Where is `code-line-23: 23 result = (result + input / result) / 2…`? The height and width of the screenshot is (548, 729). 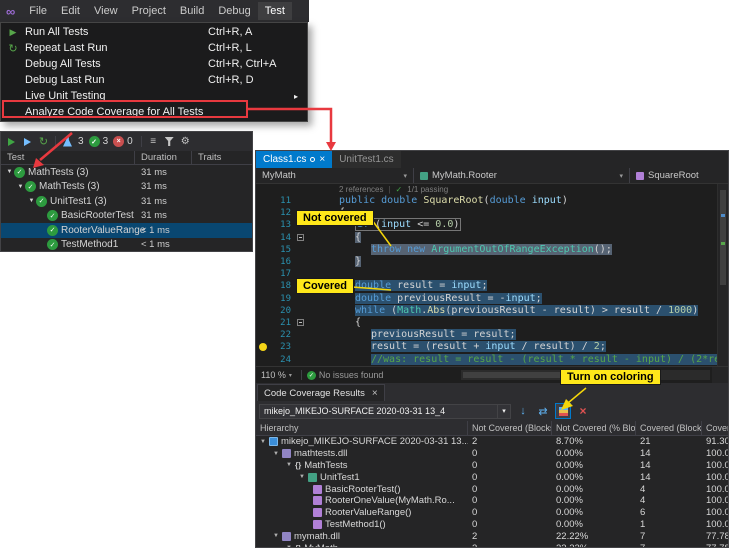
code-line-23: 23 result = (result + input / result) / 2… is located at coordinates (492, 347).